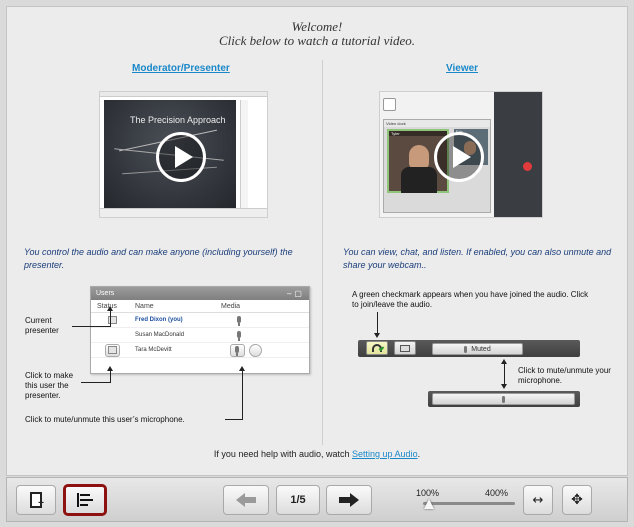 The width and height of the screenshot is (634, 527). I want to click on next-slide-button, so click(349, 500).